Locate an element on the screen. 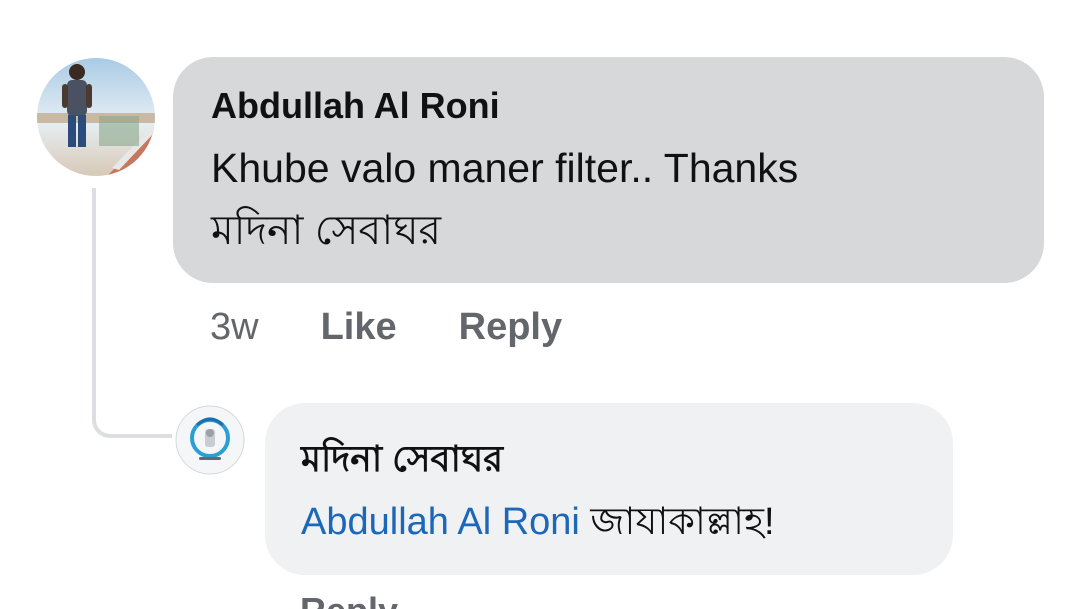 The height and width of the screenshot is (609, 1080). user-photo-avatar is located at coordinates (96, 117).